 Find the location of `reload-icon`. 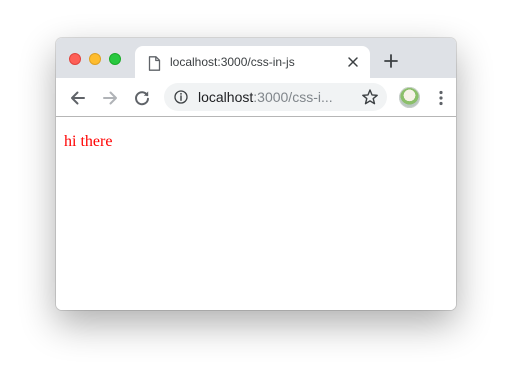

reload-icon is located at coordinates (142, 98).